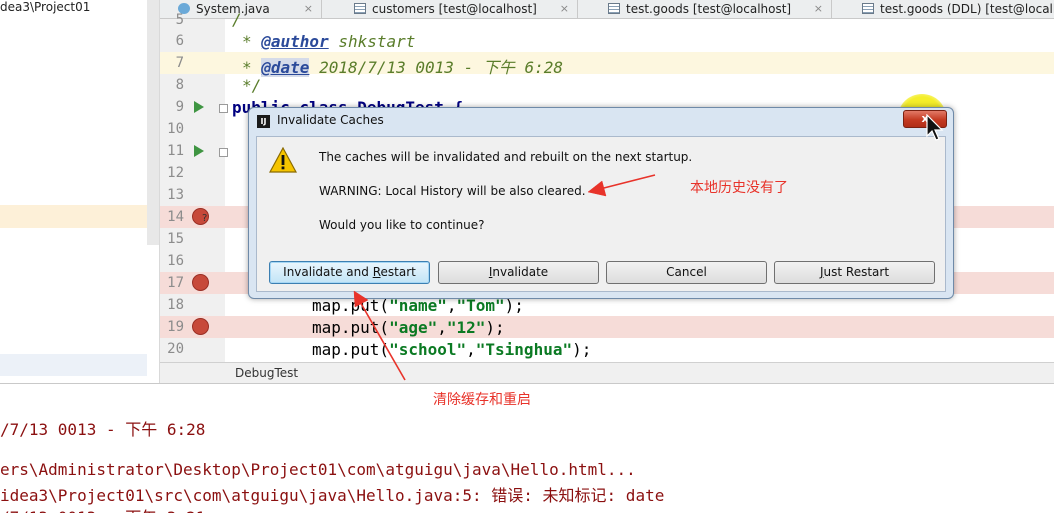 The width and height of the screenshot is (1054, 513). I want to click on doc-date-tag: @date, so click(285, 67).